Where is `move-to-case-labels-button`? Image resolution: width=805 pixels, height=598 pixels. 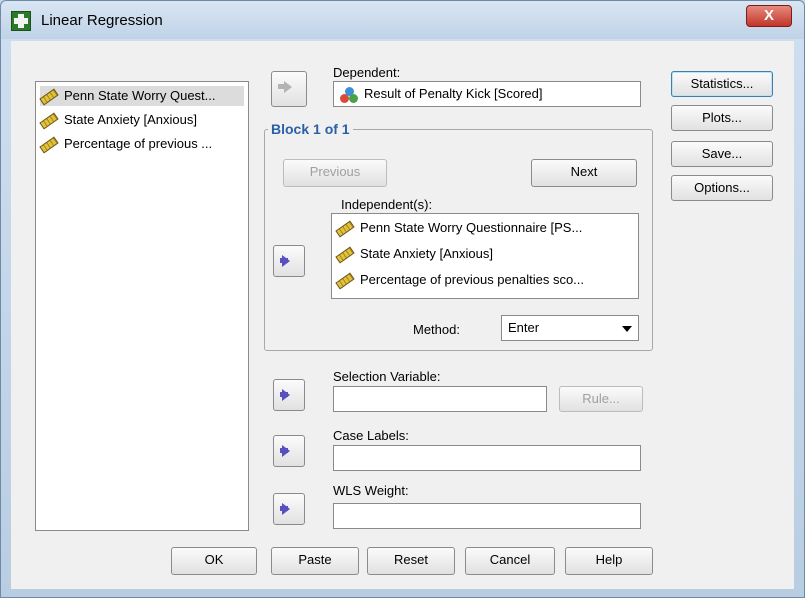
move-to-case-labels-button is located at coordinates (289, 451).